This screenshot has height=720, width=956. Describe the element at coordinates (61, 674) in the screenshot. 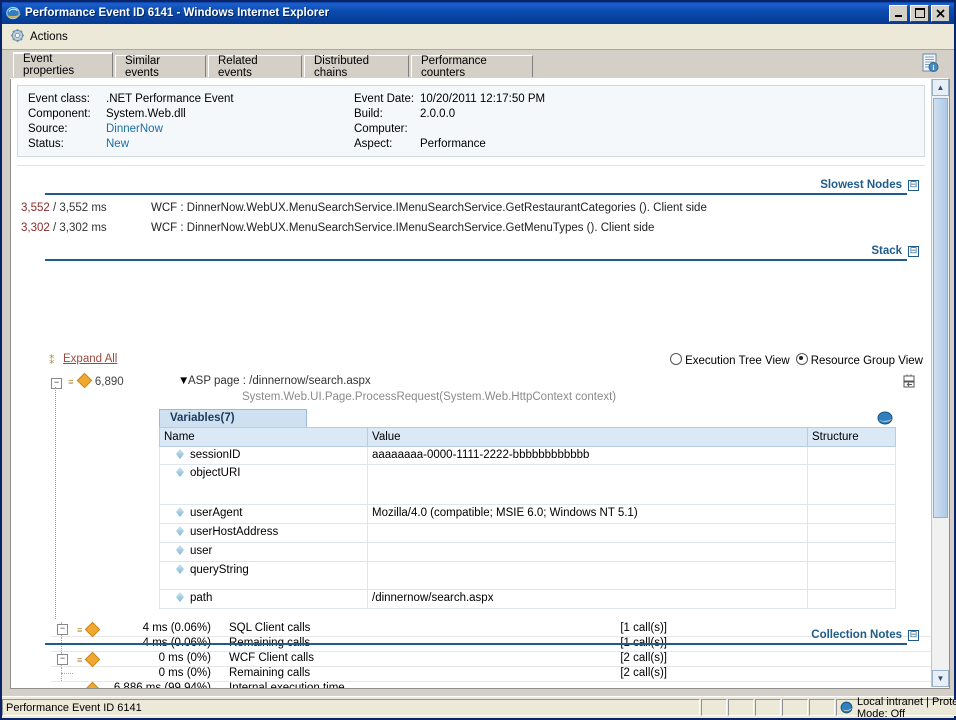

I see `tree-guide` at that location.